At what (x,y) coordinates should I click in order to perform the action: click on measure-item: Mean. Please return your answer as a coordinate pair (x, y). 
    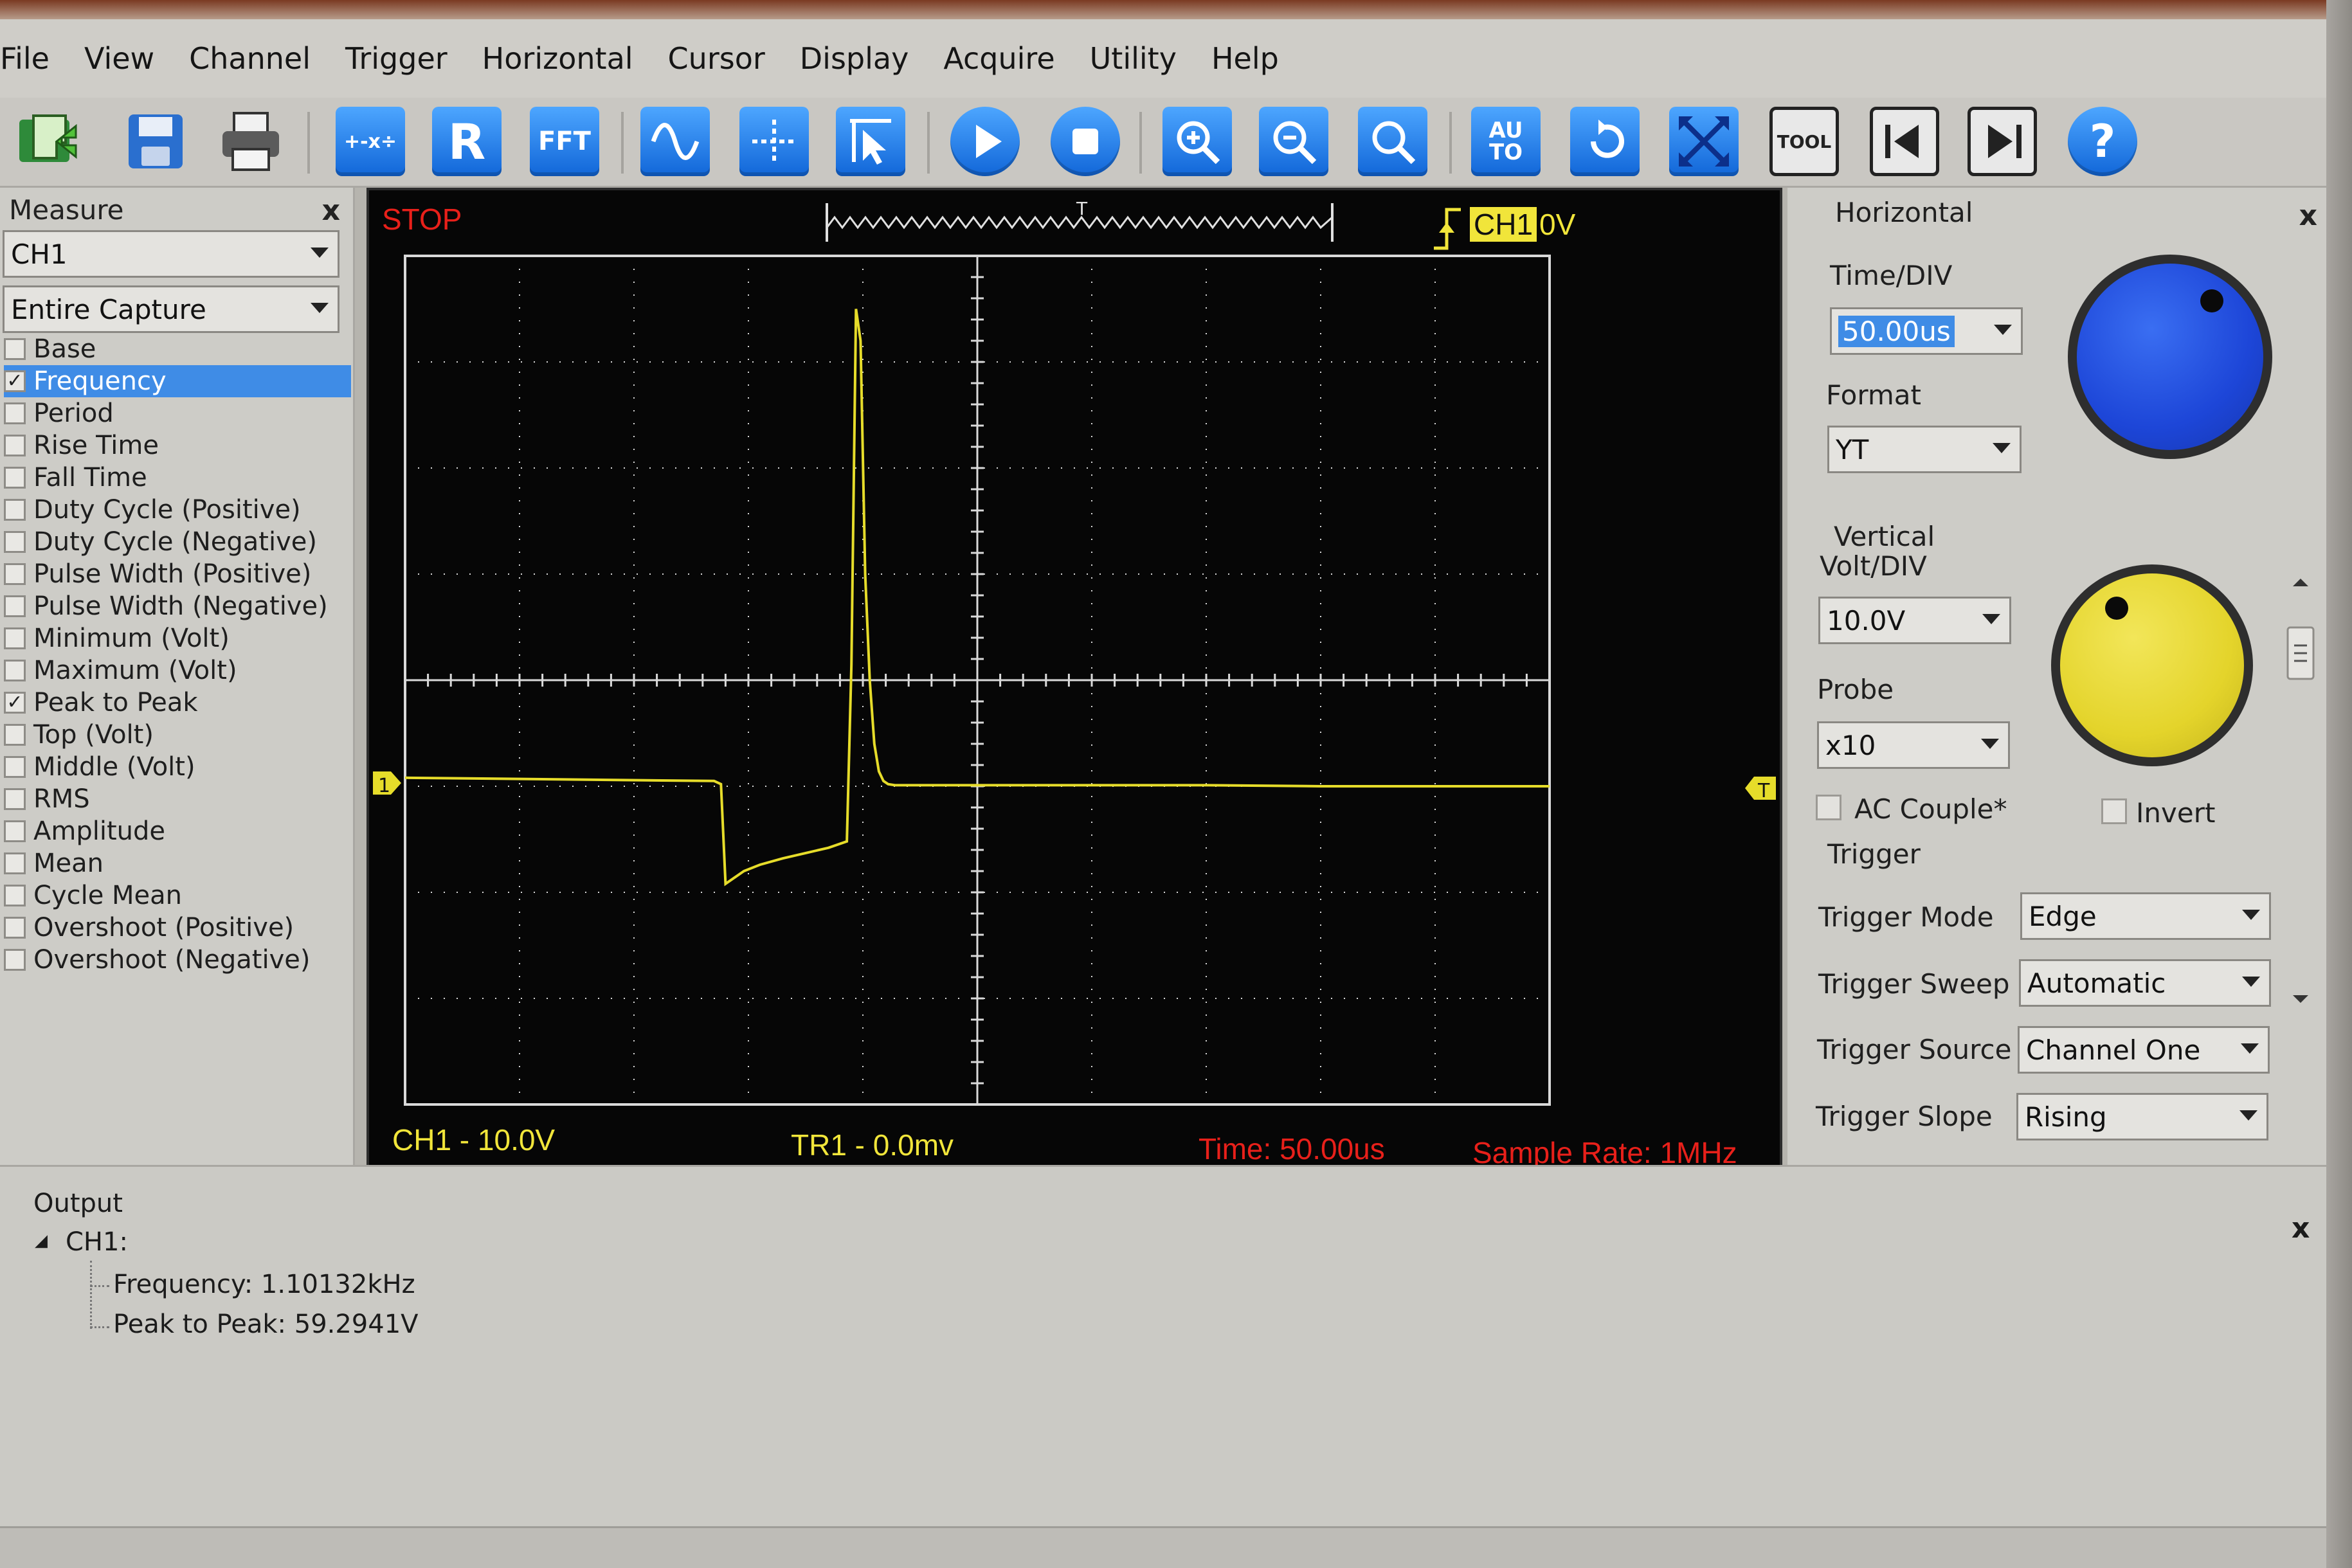
    Looking at the image, I should click on (177, 863).